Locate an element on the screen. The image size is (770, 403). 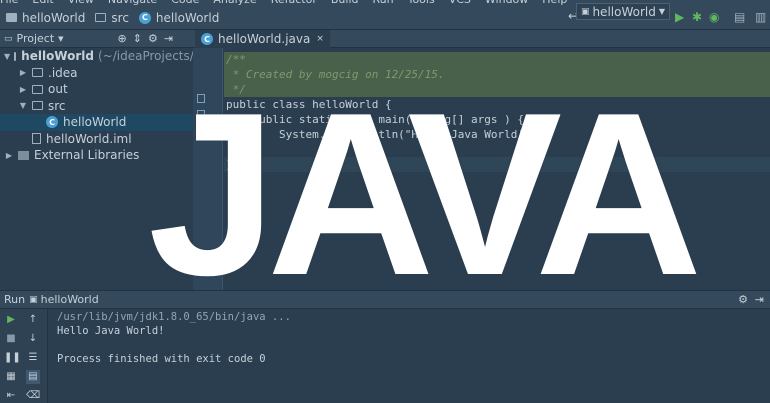
dump-threads-icon: ▦ is located at coordinates (11, 377).